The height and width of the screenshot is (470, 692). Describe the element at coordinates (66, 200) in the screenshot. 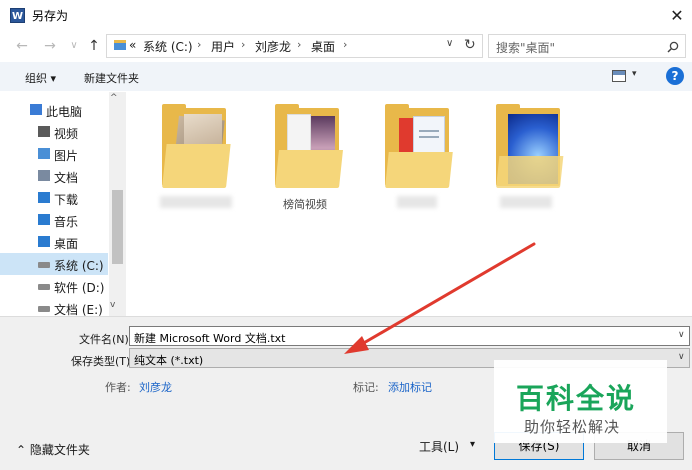

I see `sidebar-item-label: 下载` at that location.